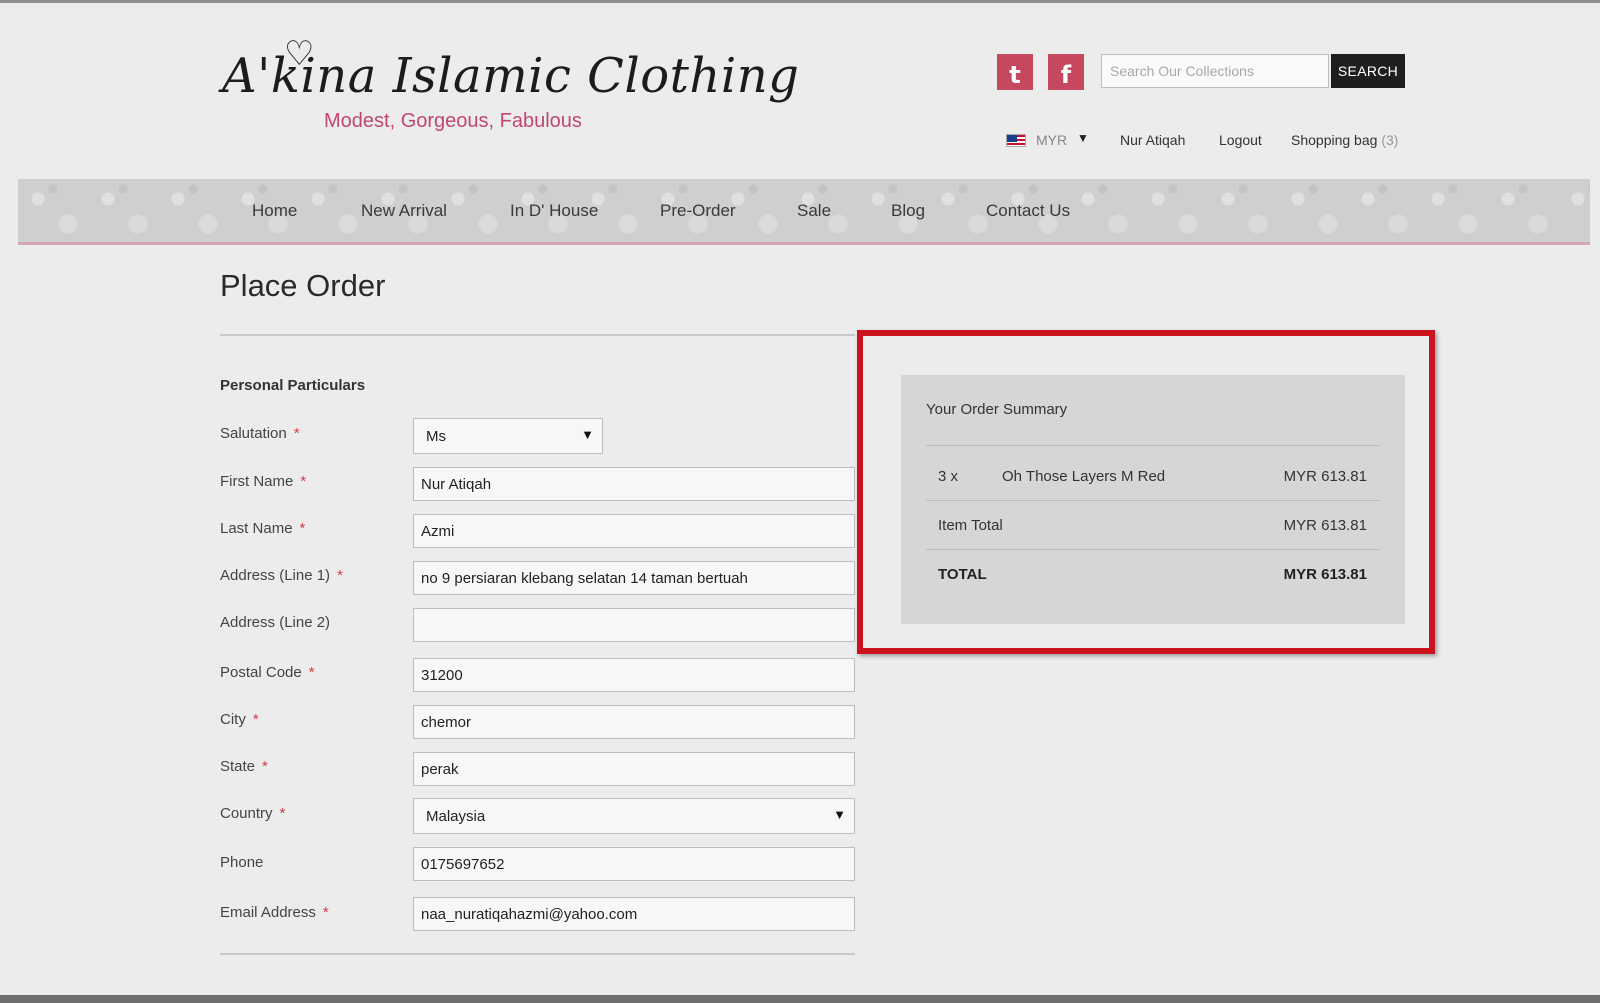 The height and width of the screenshot is (1003, 1600). I want to click on search-input, so click(1215, 71).